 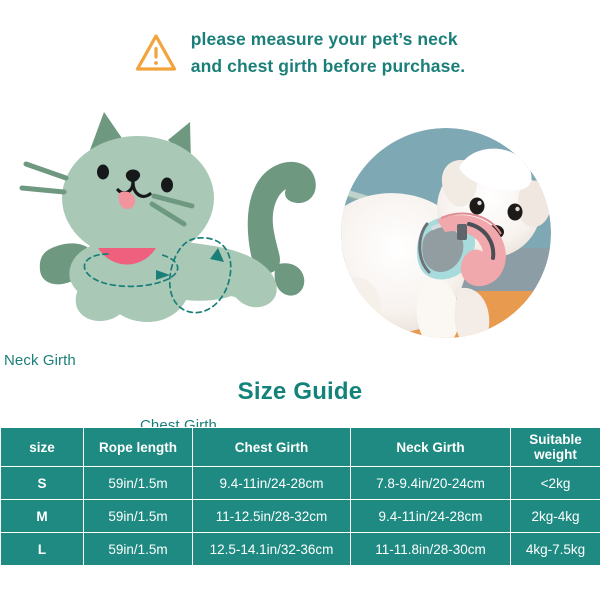 I want to click on cell-chest-girth: 11-12.5in/28-32cm, so click(x=271, y=516).